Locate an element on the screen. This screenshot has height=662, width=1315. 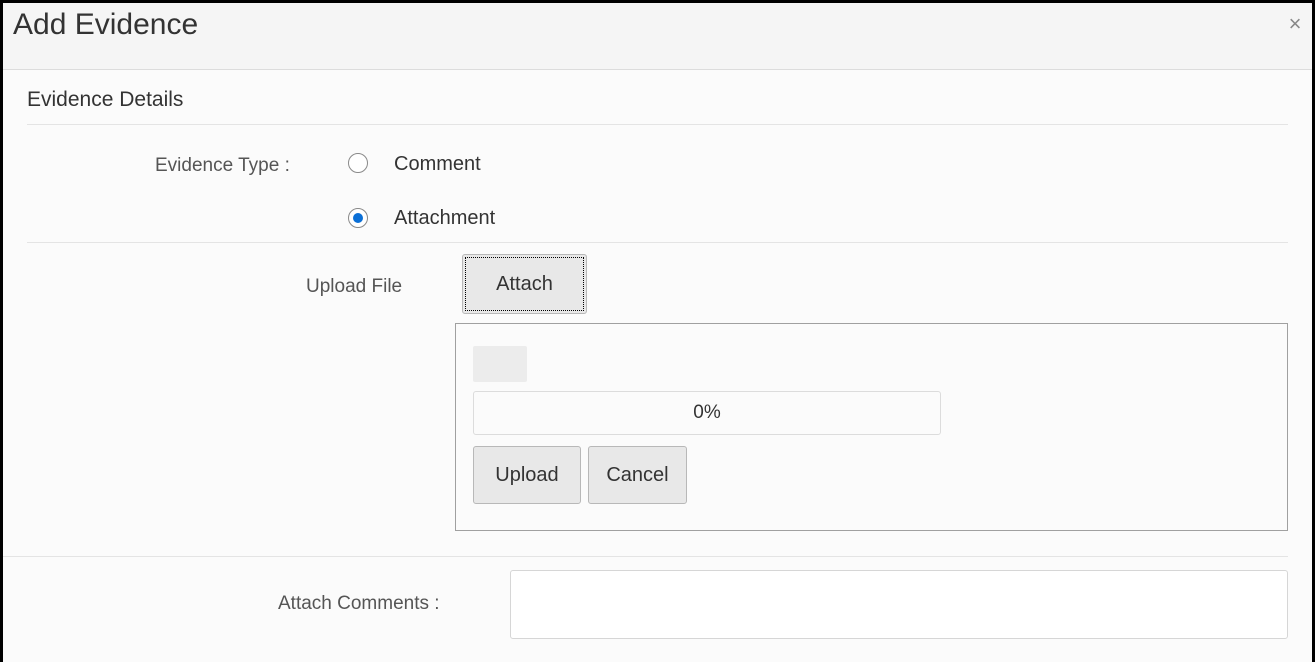
attachment-radio is located at coordinates (358, 218).